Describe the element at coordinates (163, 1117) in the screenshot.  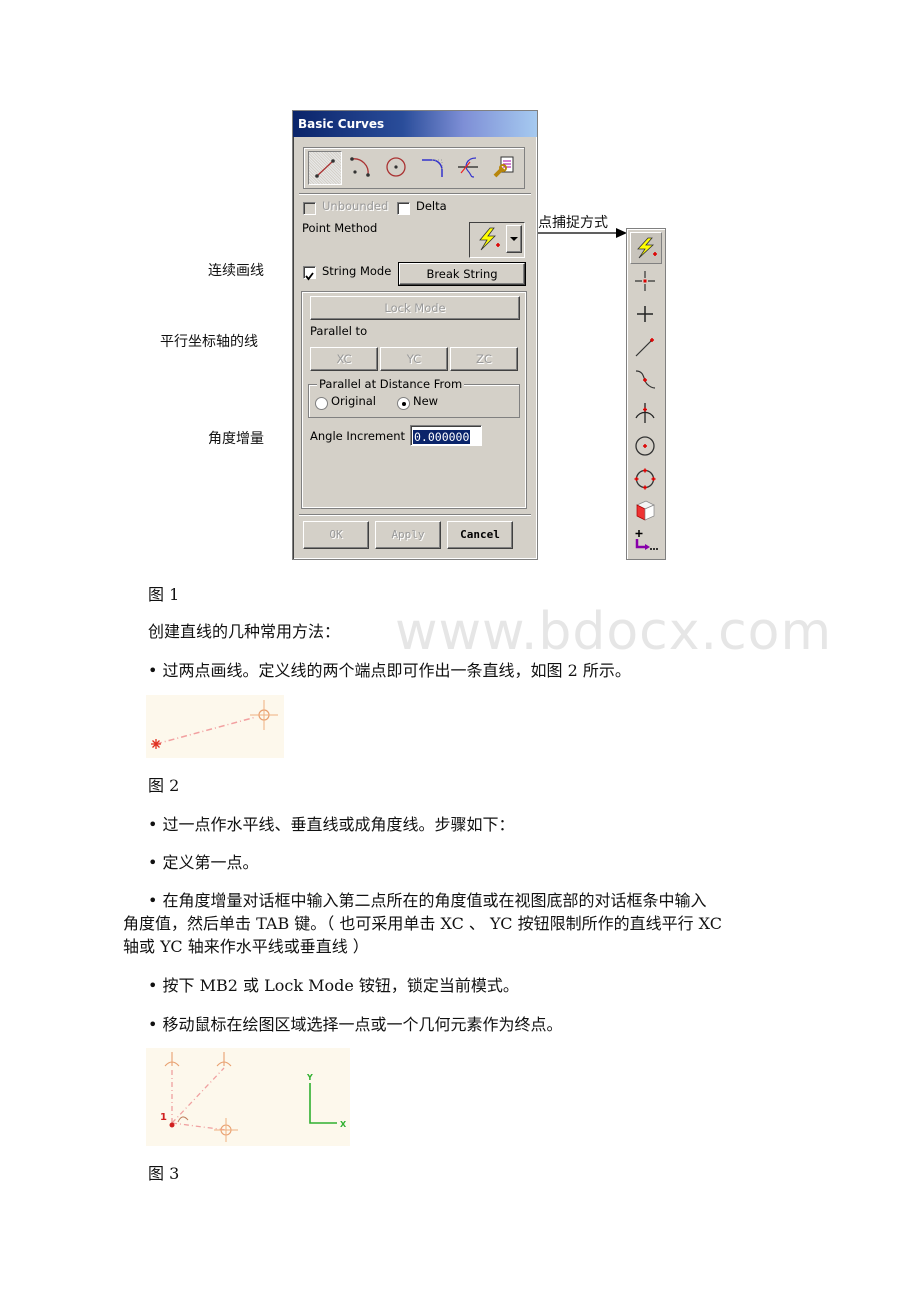
I see `figure-3-point-label: 1` at that location.